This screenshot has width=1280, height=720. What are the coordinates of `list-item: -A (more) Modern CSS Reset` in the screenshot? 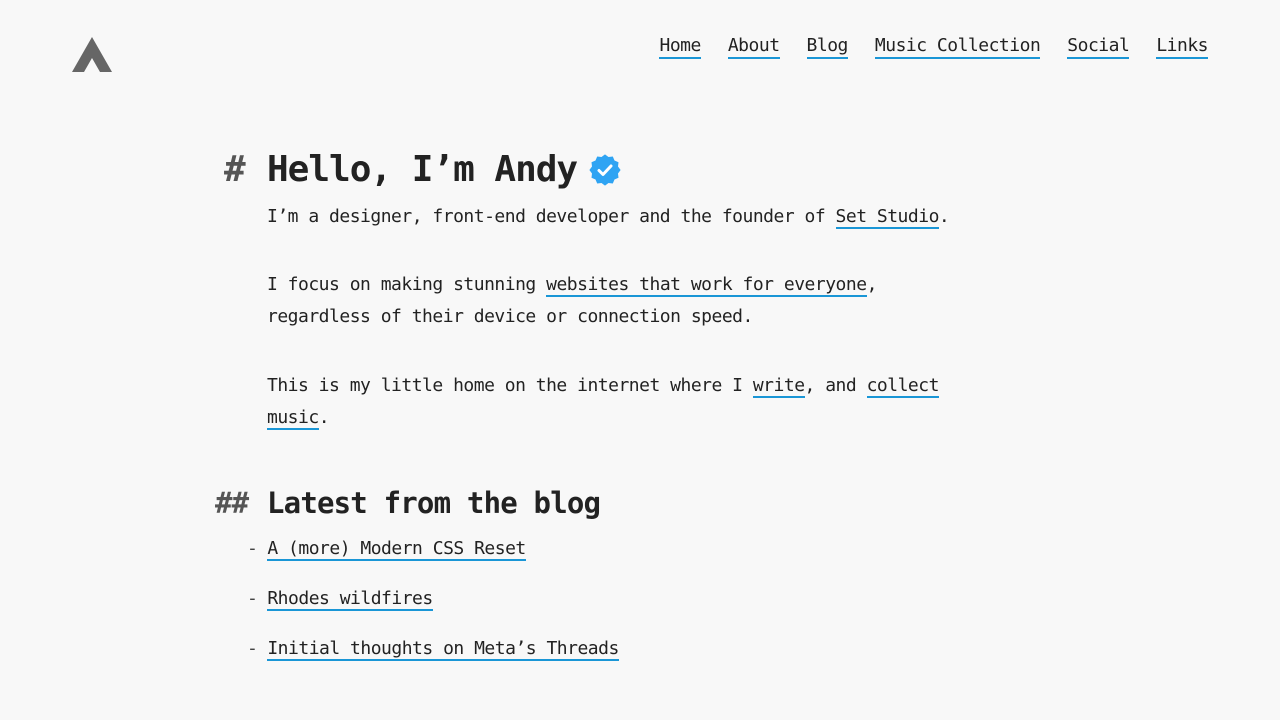 It's located at (617, 549).